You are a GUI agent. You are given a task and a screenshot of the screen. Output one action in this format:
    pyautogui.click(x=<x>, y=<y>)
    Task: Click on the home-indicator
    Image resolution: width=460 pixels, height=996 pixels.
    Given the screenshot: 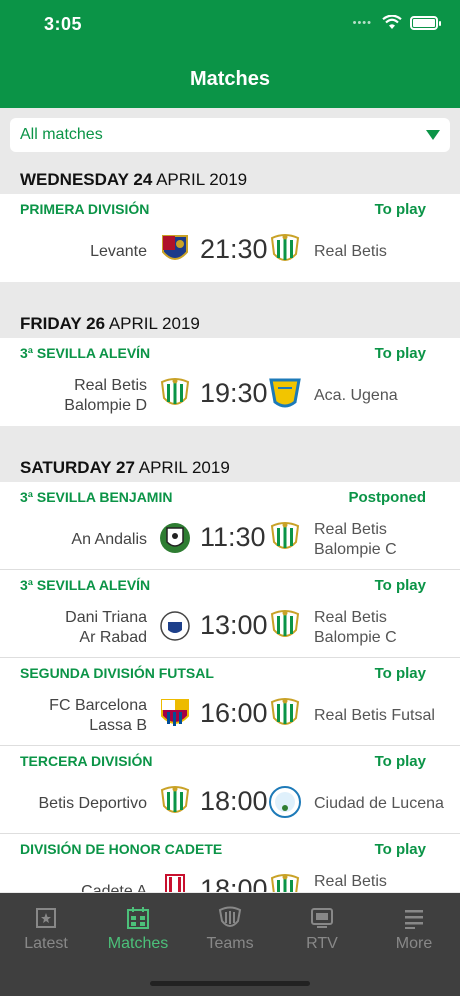 What is the action you would take?
    pyautogui.click(x=230, y=983)
    